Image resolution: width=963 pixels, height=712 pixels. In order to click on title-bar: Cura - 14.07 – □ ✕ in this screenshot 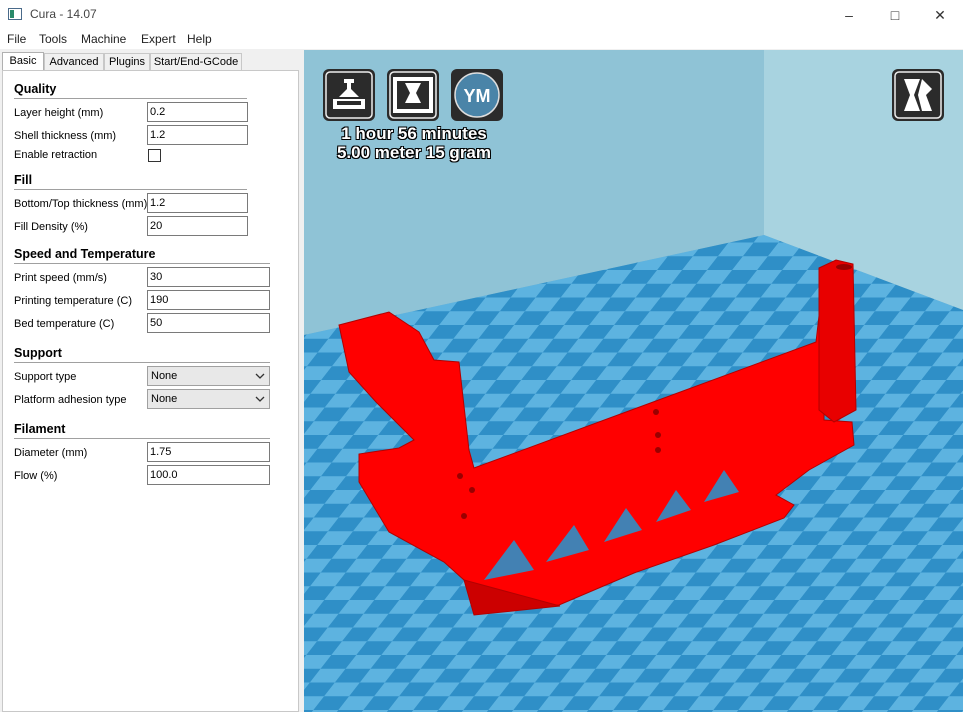, I will do `click(481, 15)`.